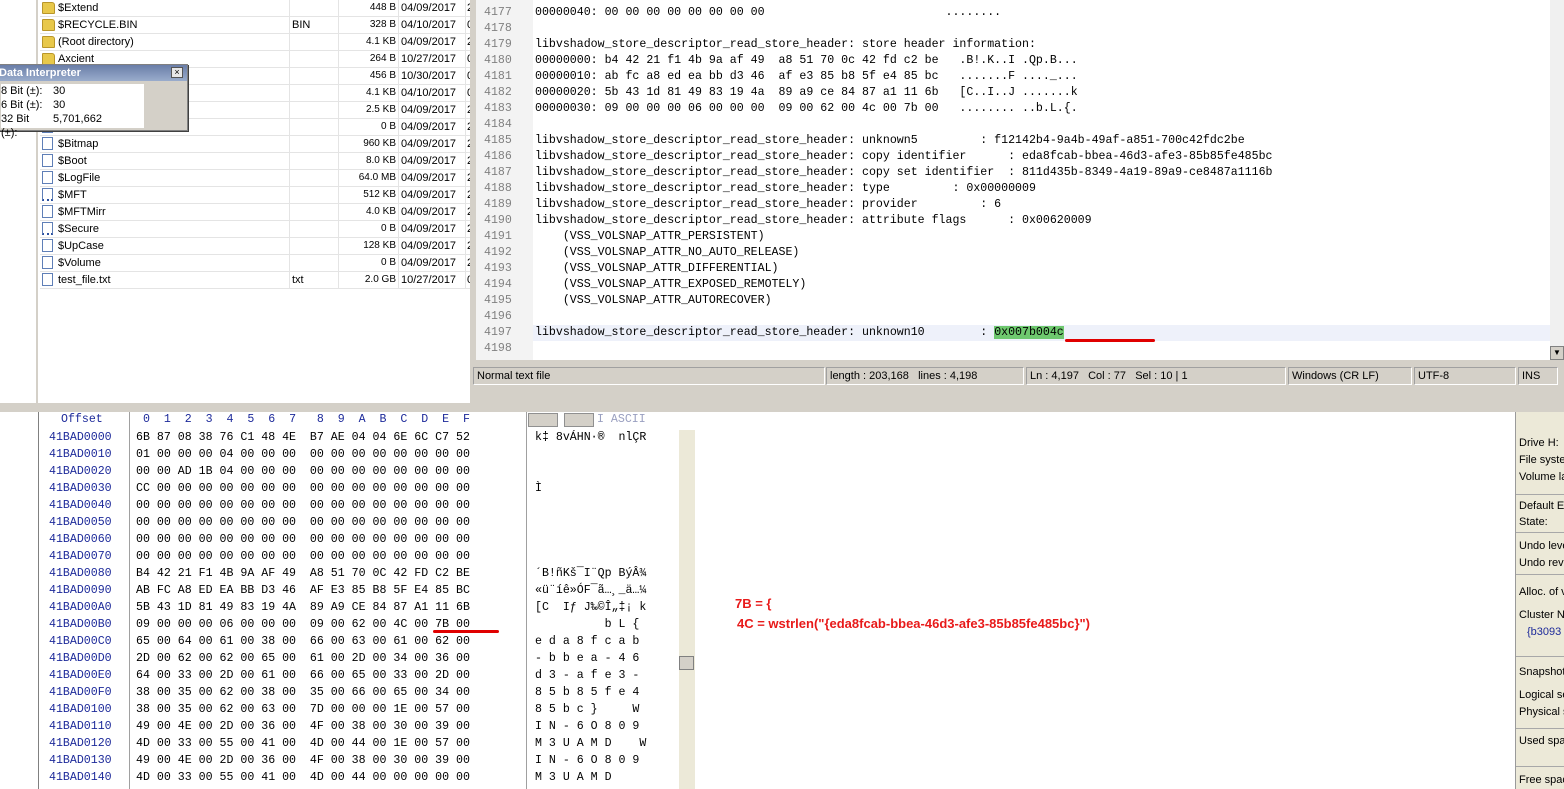 This screenshot has height=789, width=1564. What do you see at coordinates (255, 161) in the screenshot?
I see `file-row: $Boot8.0 KB04/09/20172` at bounding box center [255, 161].